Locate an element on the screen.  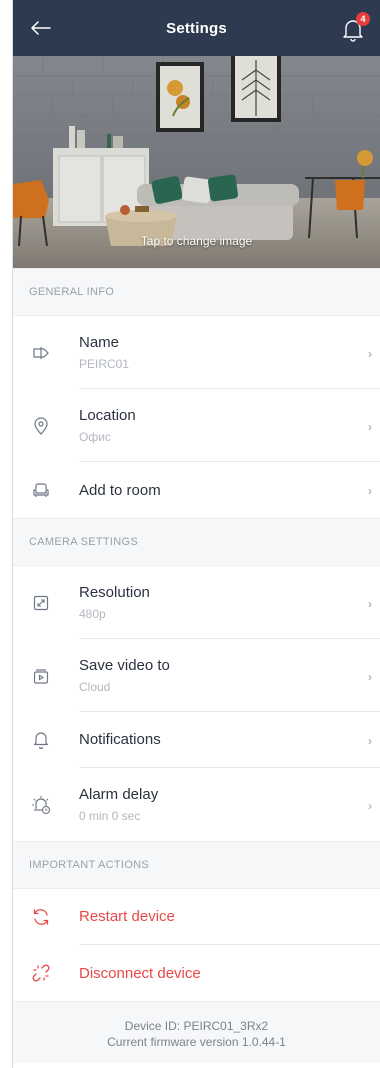
location-label: Location is located at coordinates (107, 415).